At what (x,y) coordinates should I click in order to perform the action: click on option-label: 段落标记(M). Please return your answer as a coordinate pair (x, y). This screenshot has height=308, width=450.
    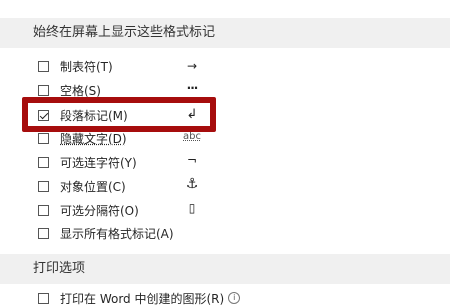
    Looking at the image, I should click on (94, 115).